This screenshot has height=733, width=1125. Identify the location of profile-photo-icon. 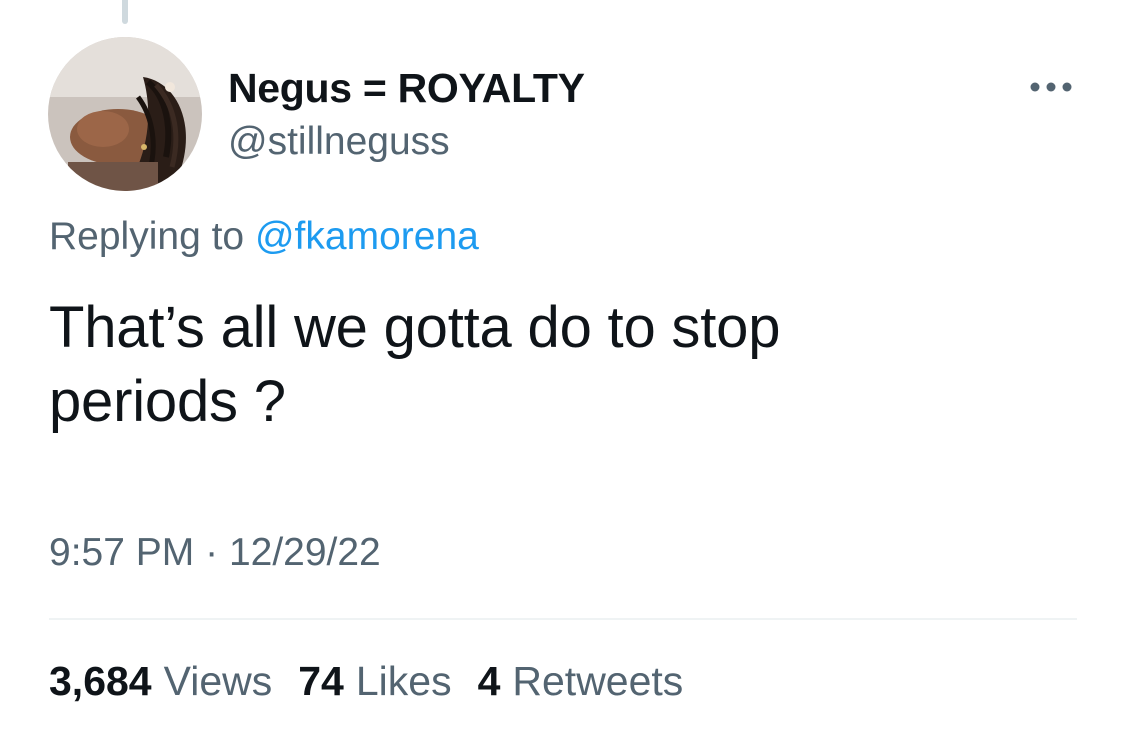
(125, 114).